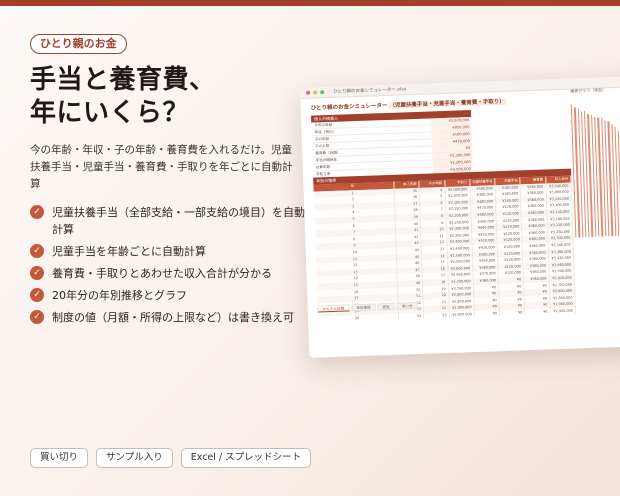 This screenshot has height=496, width=620. I want to click on window-title: ひとり親のお金シミュレーター.xlsx, so click(370, 91).